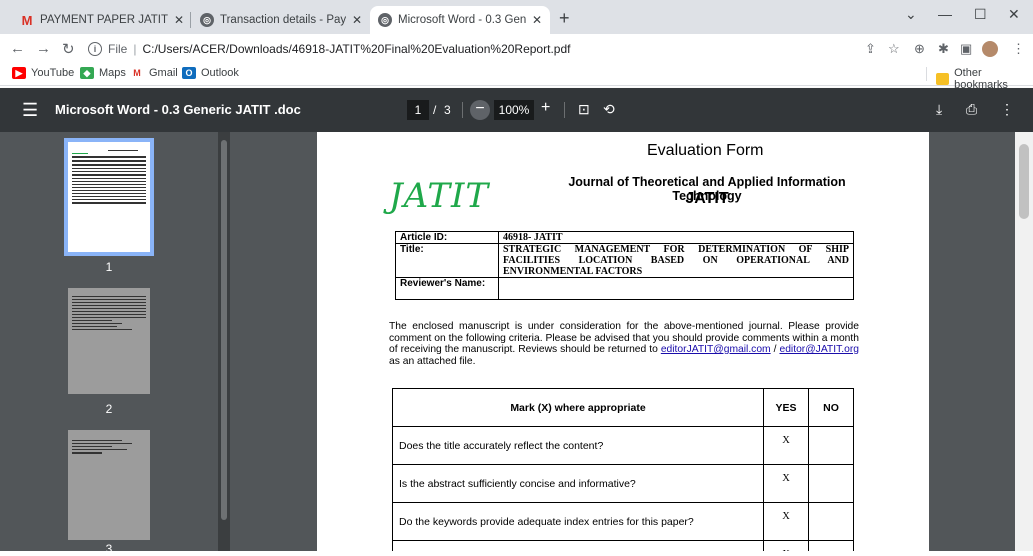  I want to click on title-label: Title:, so click(447, 260).